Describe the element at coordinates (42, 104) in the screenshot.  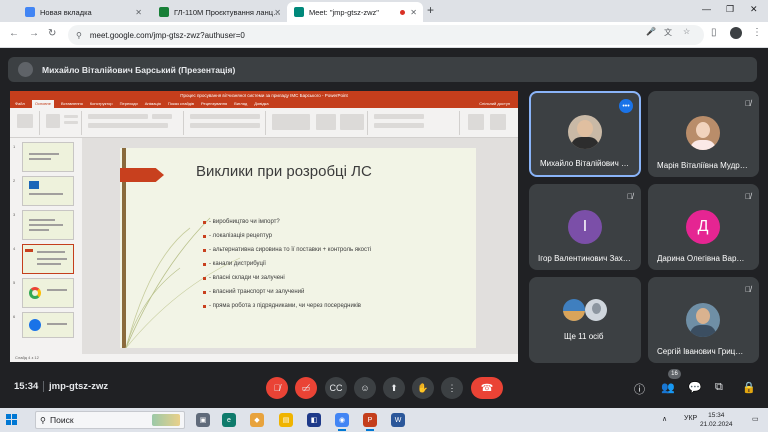
I see `ribbon-tab: Основне` at that location.